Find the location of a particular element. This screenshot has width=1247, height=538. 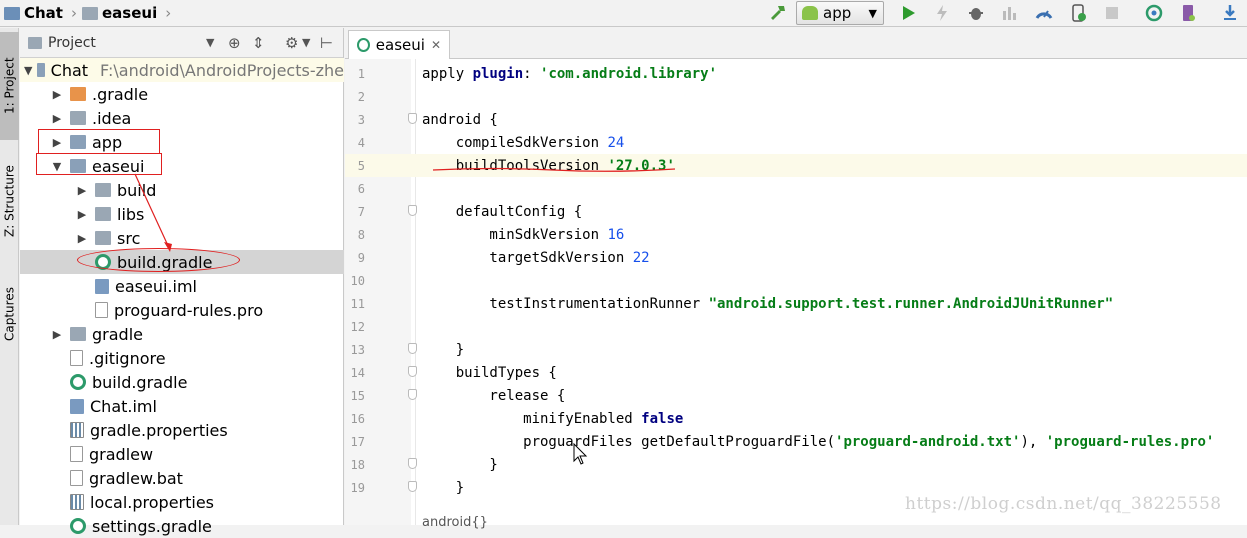

code-line: 1 apply plugin: 'com.android.library' is located at coordinates (796, 73).